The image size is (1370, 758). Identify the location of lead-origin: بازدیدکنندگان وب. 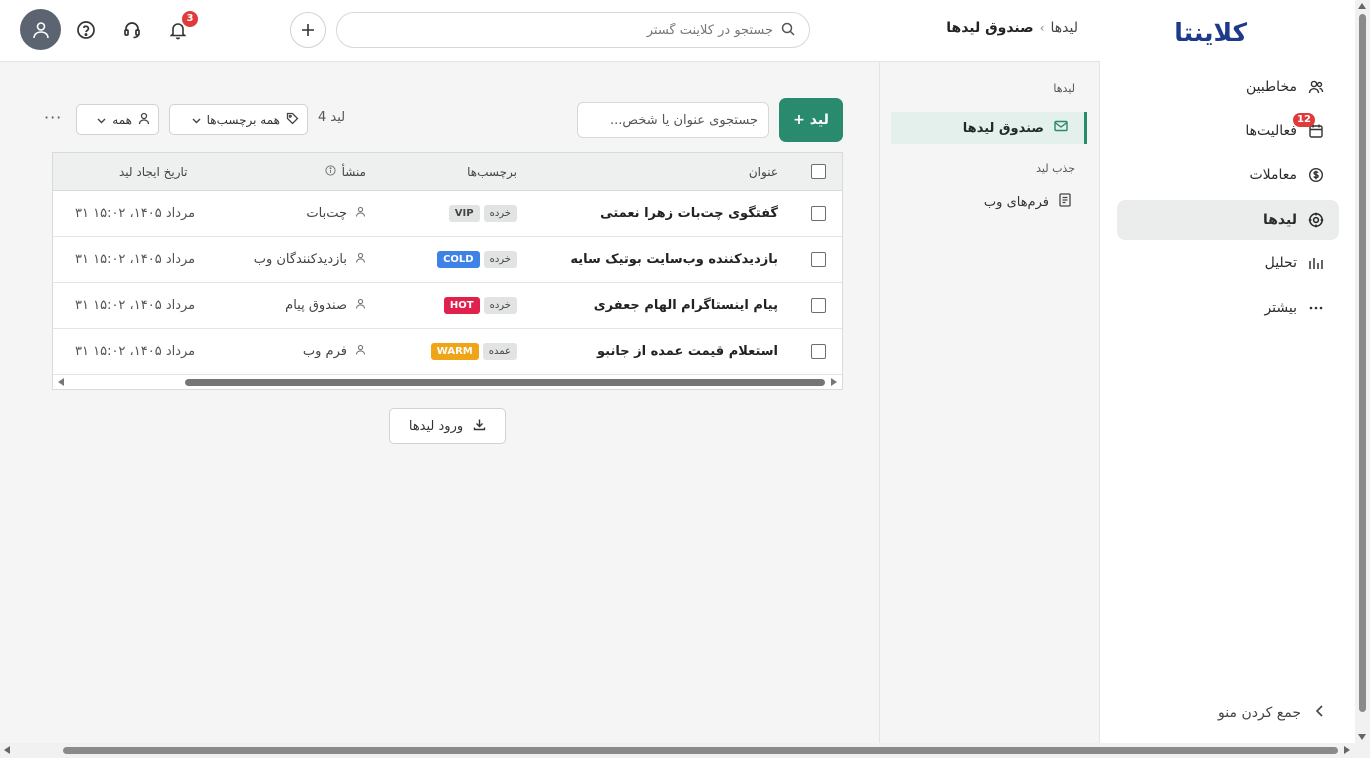
(310, 259).